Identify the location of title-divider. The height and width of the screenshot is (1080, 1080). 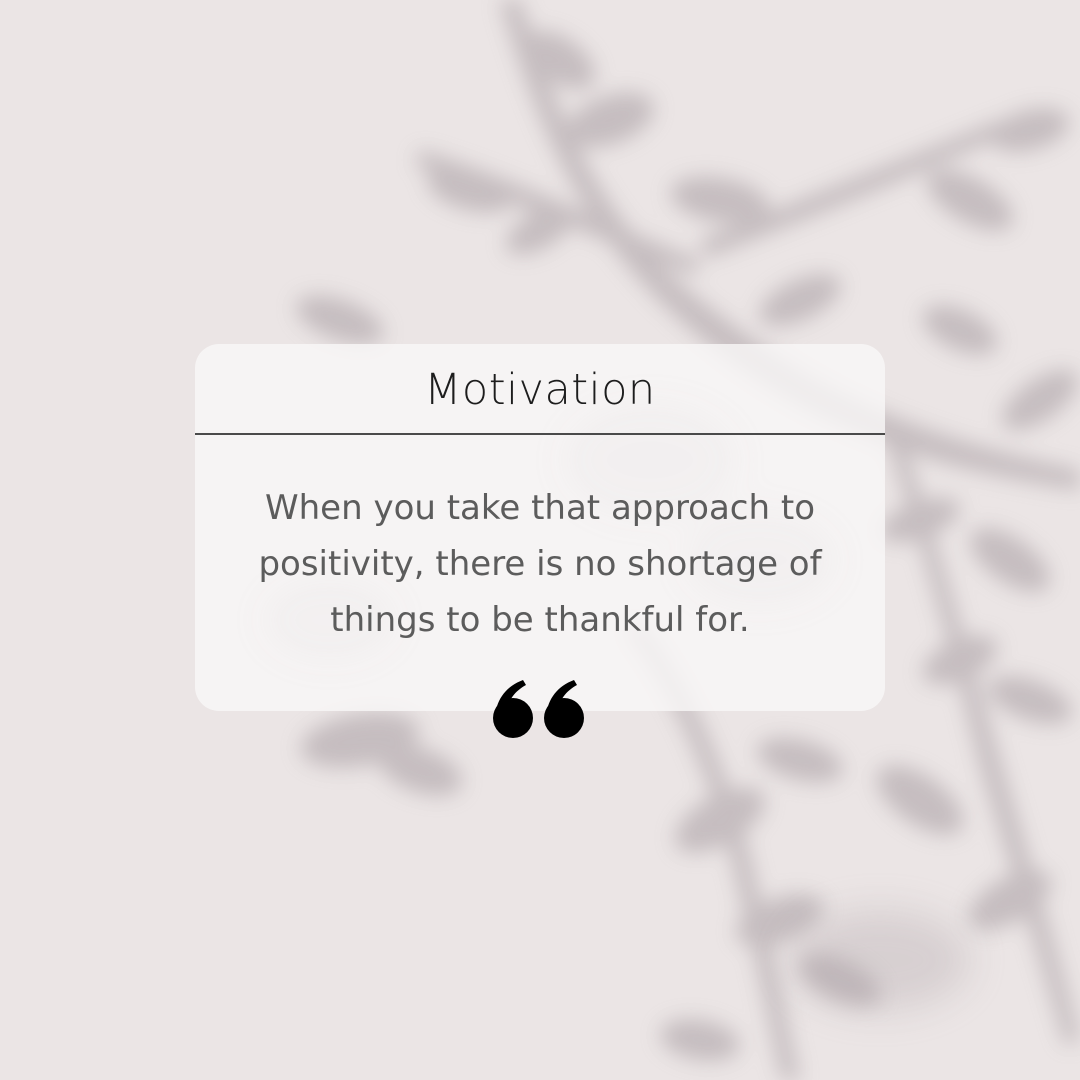
(540, 434).